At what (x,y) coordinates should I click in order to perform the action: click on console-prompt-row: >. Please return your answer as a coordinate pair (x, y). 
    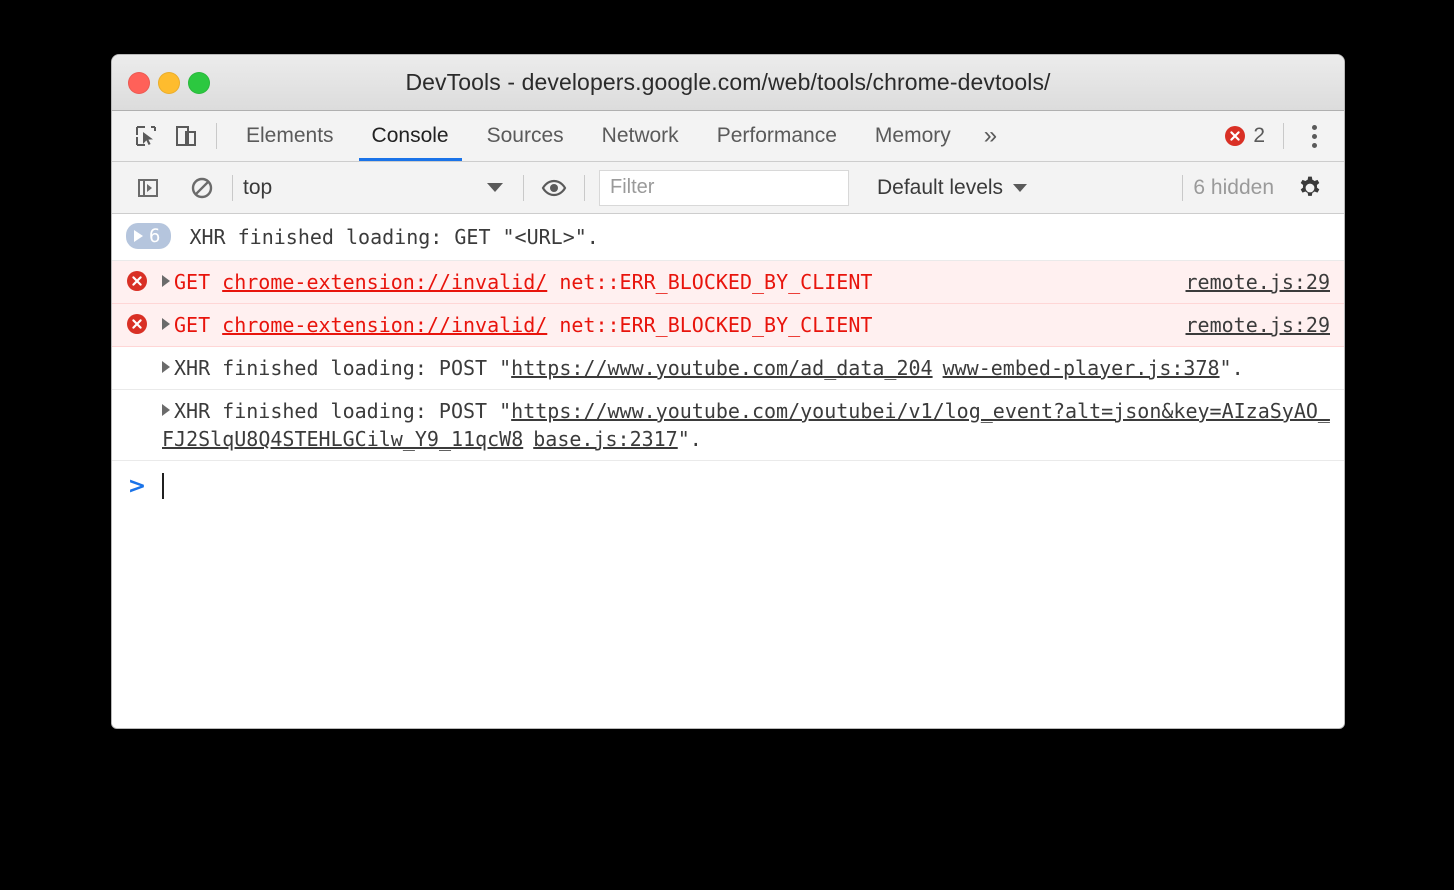
    Looking at the image, I should click on (728, 486).